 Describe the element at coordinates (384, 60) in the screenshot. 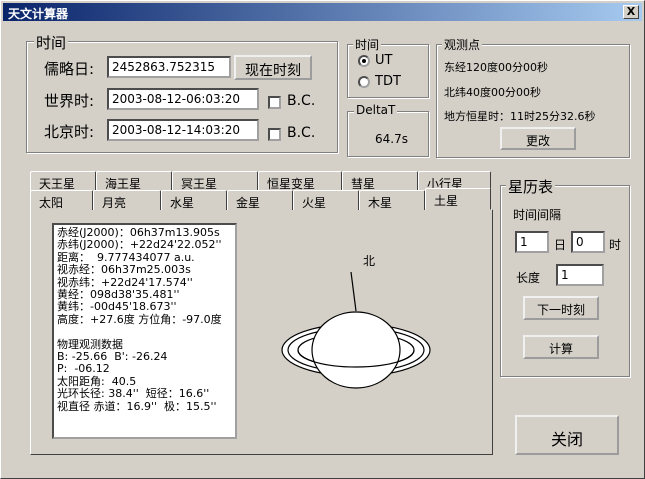

I see `ut-radio-label: UT` at that location.